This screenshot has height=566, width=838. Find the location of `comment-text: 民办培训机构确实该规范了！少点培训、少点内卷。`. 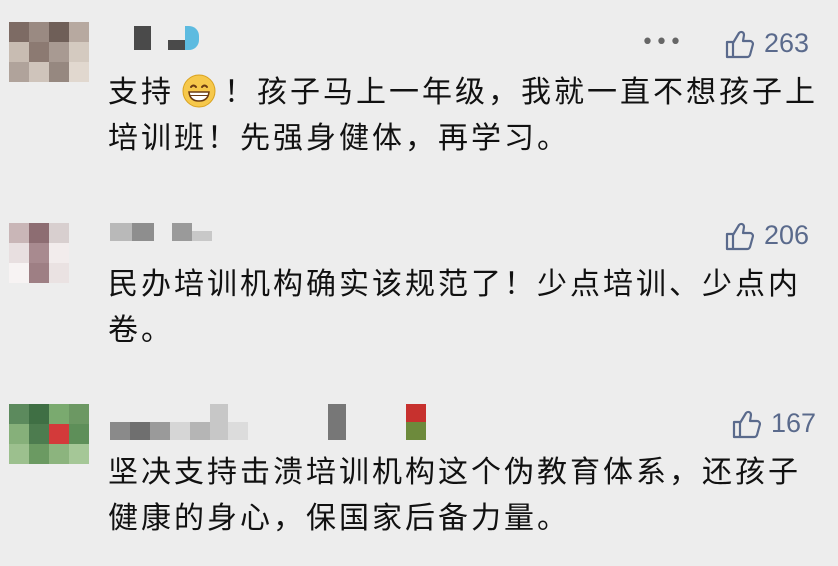

comment-text: 民办培训机构确实该规范了！少点培训、少点内卷。 is located at coordinates (454, 307).